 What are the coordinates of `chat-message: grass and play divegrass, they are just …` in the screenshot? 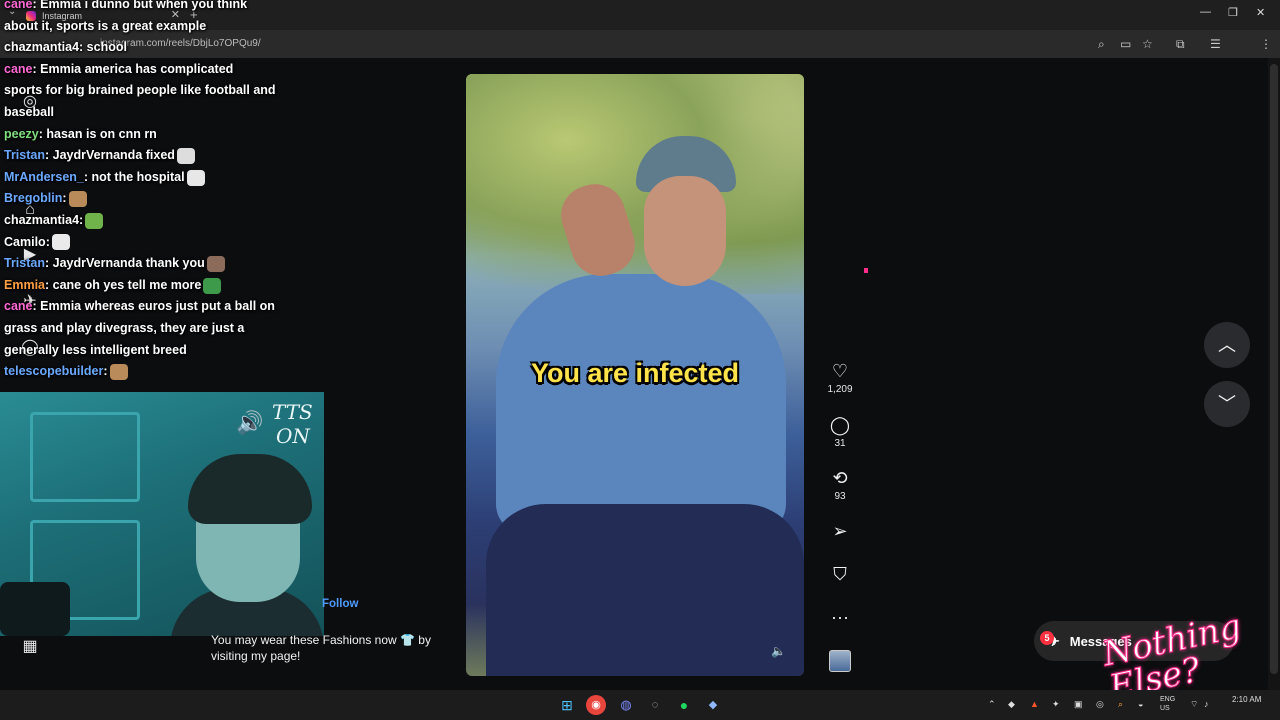 It's located at (154, 329).